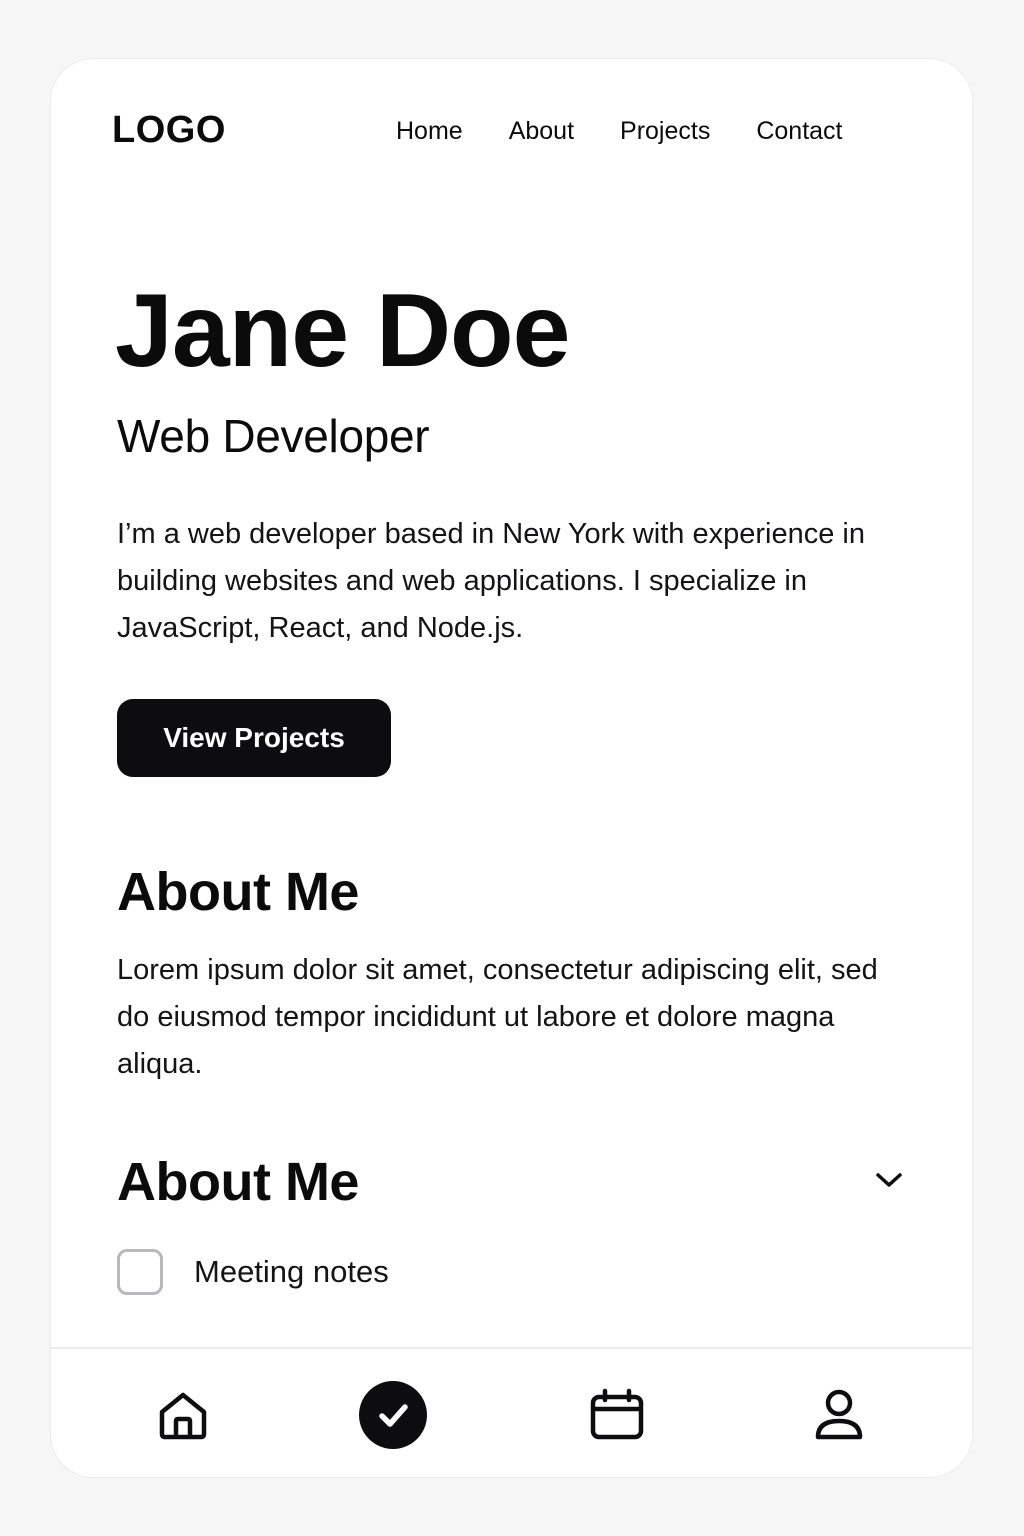 This screenshot has height=1536, width=1024. I want to click on nav-projects-link: Projects, so click(665, 131).